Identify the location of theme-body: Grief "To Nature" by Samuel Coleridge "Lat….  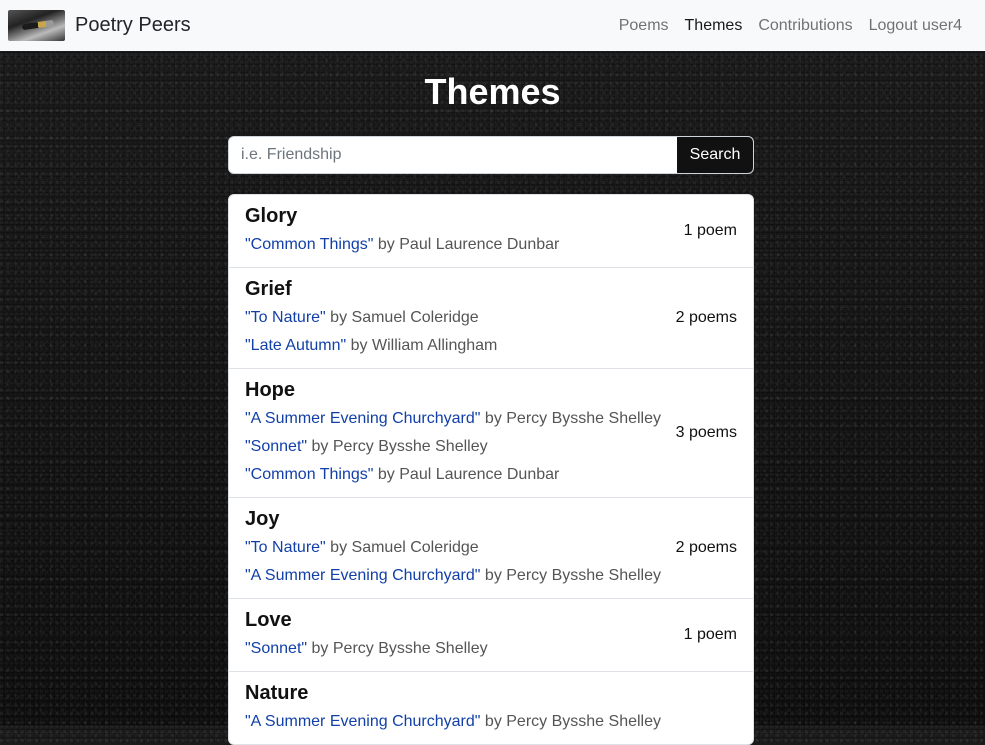
(460, 318).